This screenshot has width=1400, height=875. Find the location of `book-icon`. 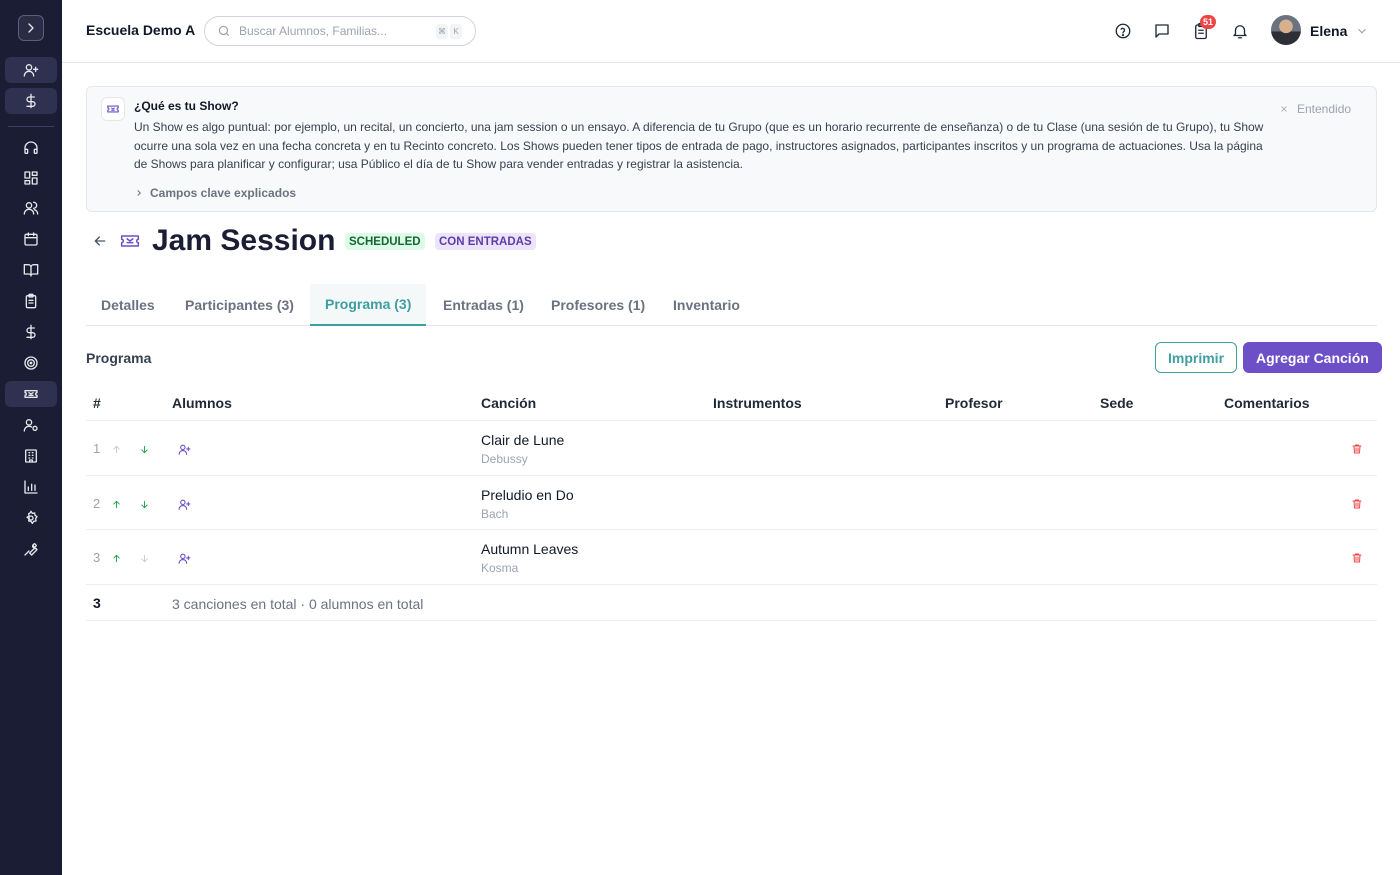

book-icon is located at coordinates (31, 270).